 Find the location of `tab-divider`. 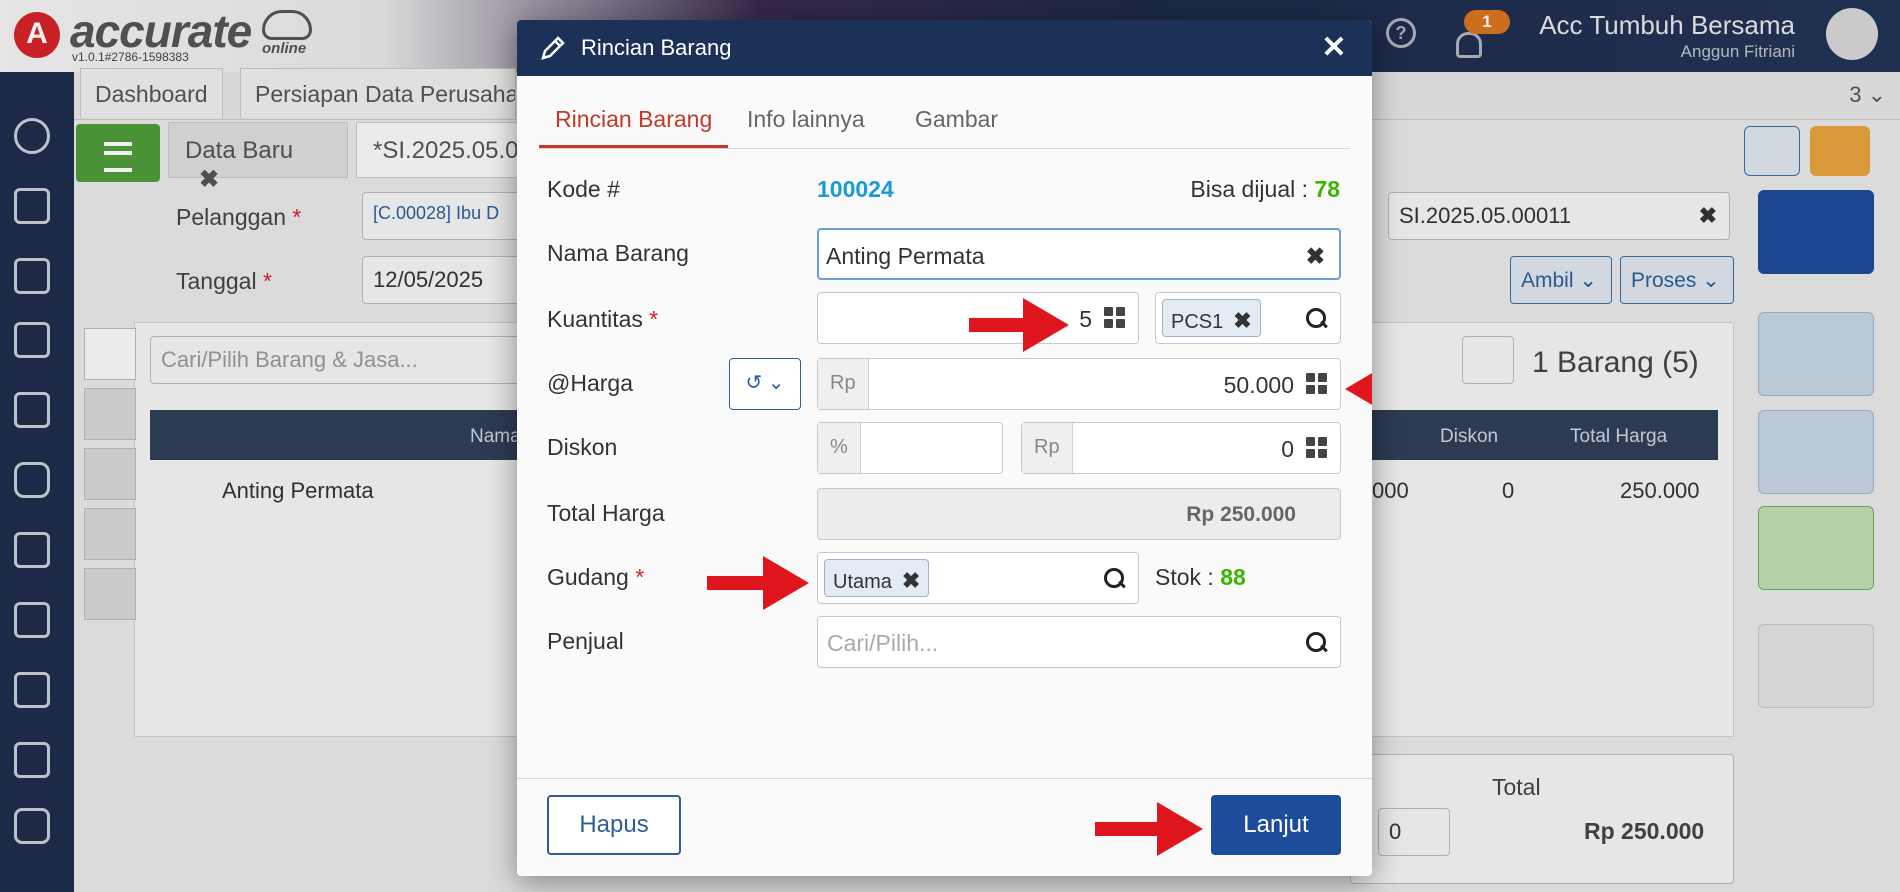

tab-divider is located at coordinates (944, 148).